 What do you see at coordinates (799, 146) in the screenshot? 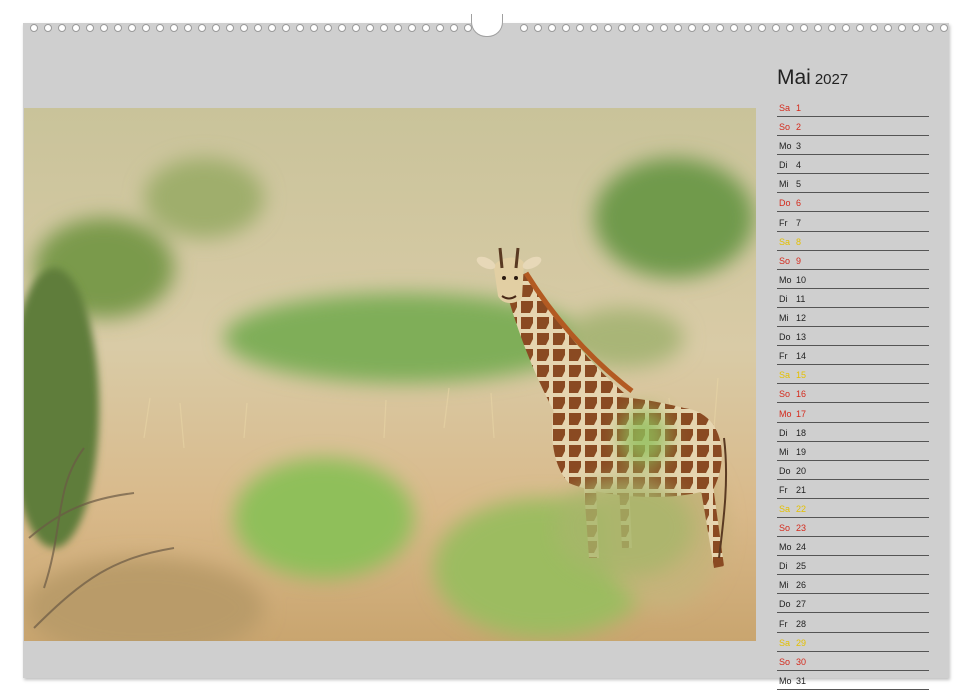
I see `day-number: 3` at bounding box center [799, 146].